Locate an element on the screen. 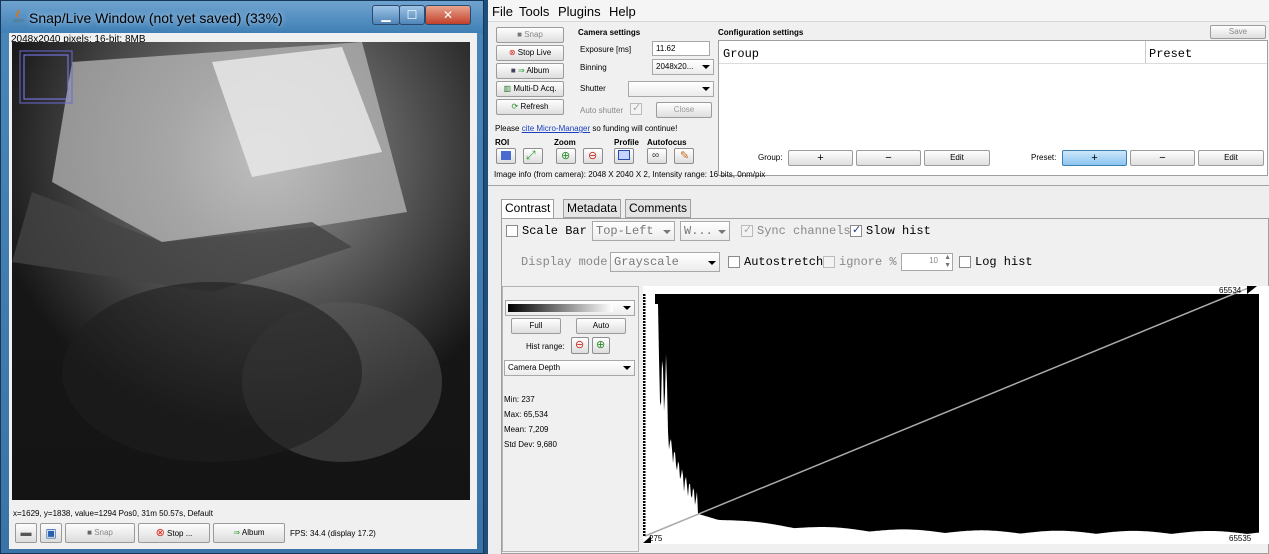 This screenshot has width=1269, height=554. tab-metadata: Metadata is located at coordinates (592, 208).